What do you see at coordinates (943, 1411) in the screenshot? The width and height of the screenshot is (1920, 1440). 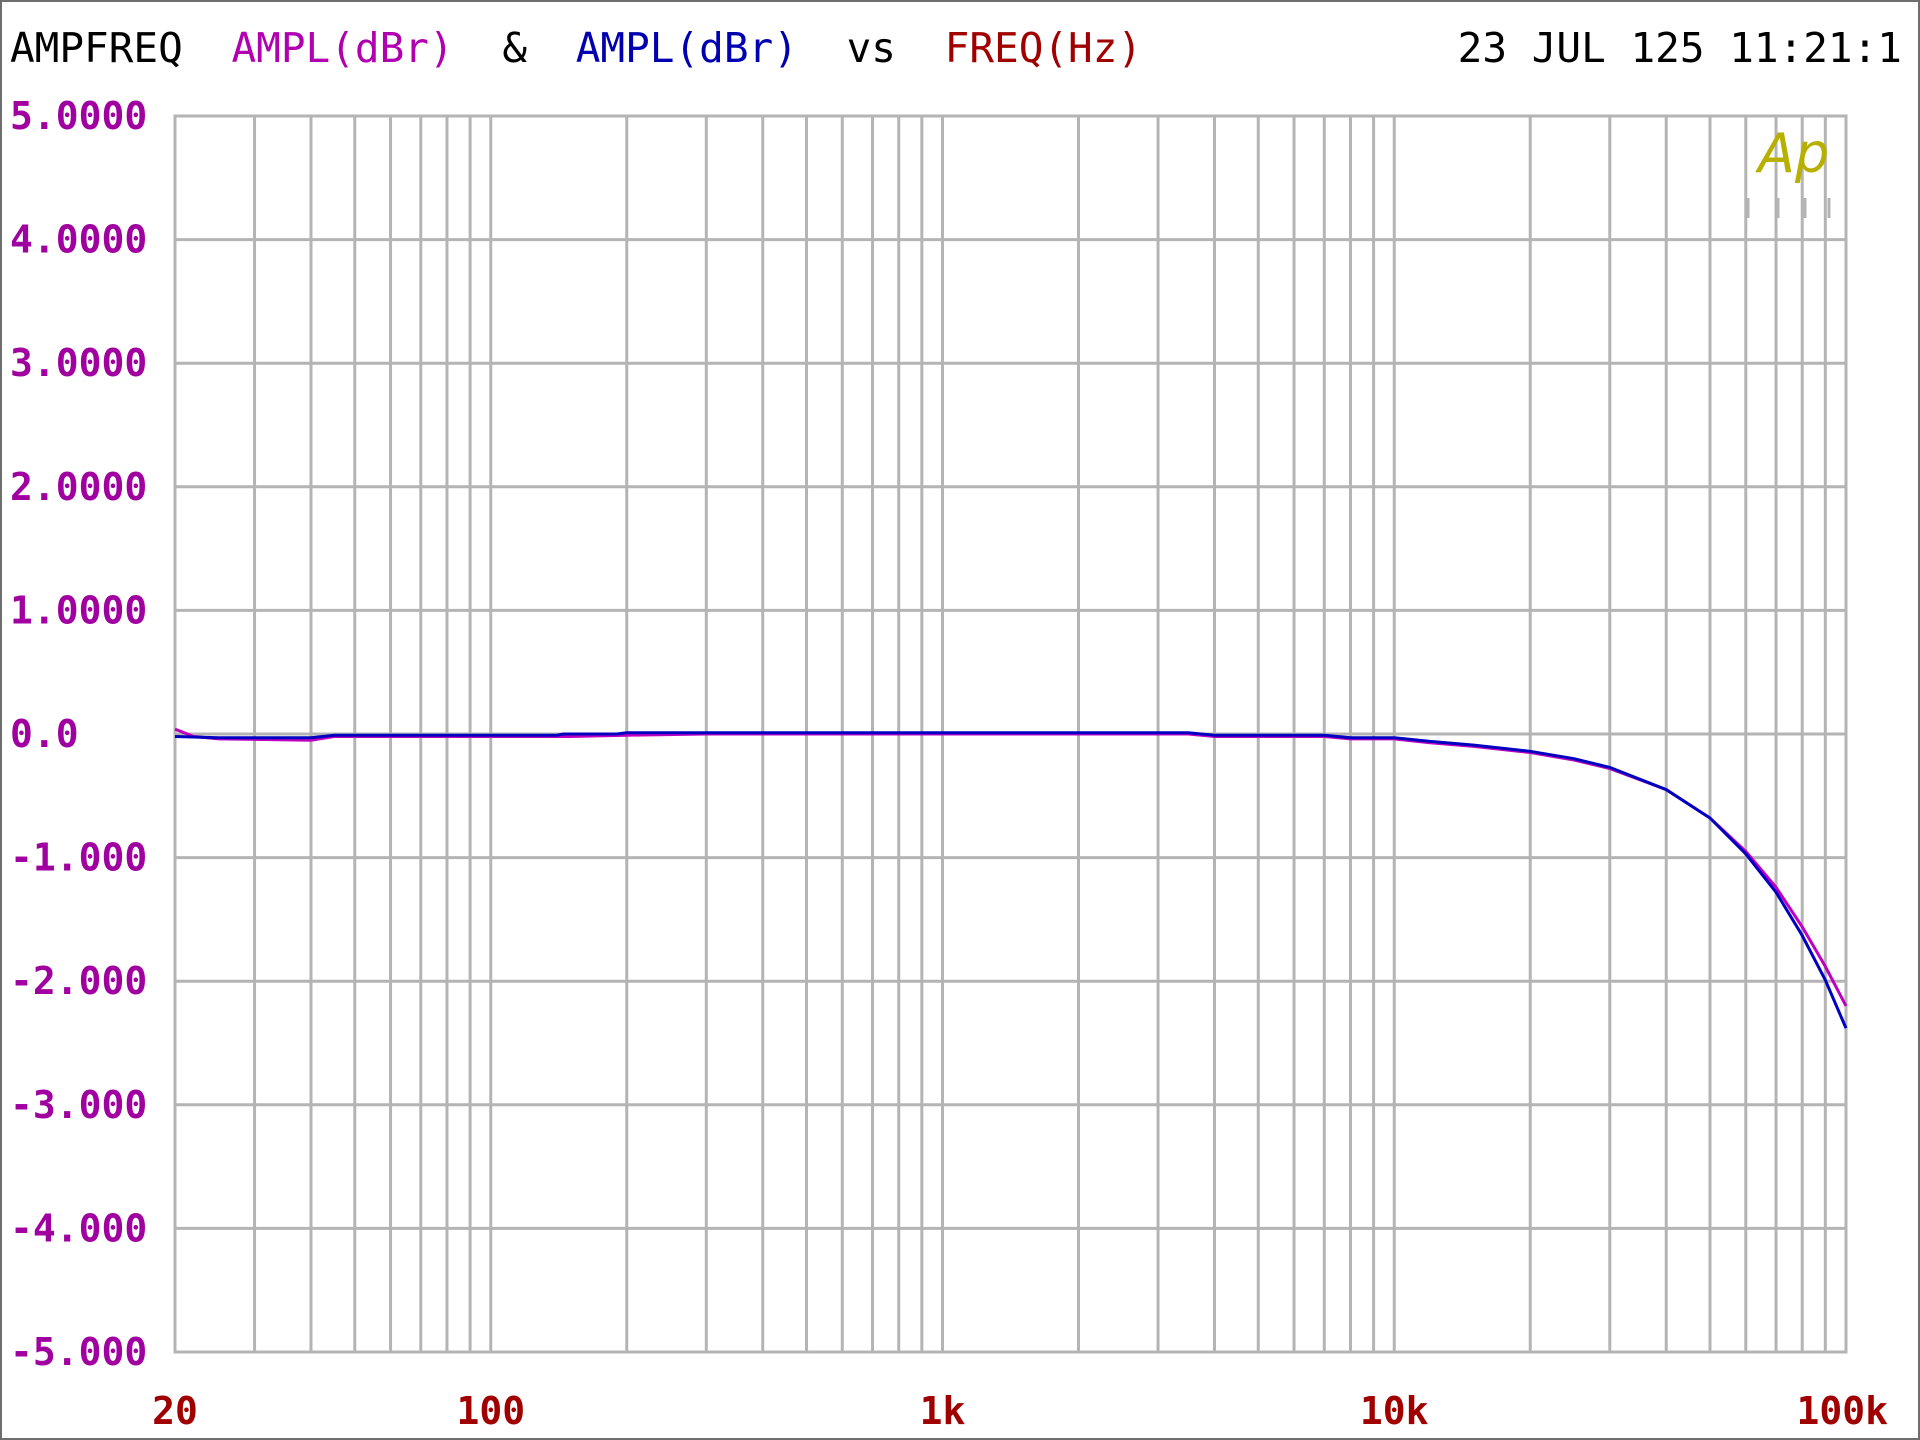 I see `x-tick-label: 1k` at bounding box center [943, 1411].